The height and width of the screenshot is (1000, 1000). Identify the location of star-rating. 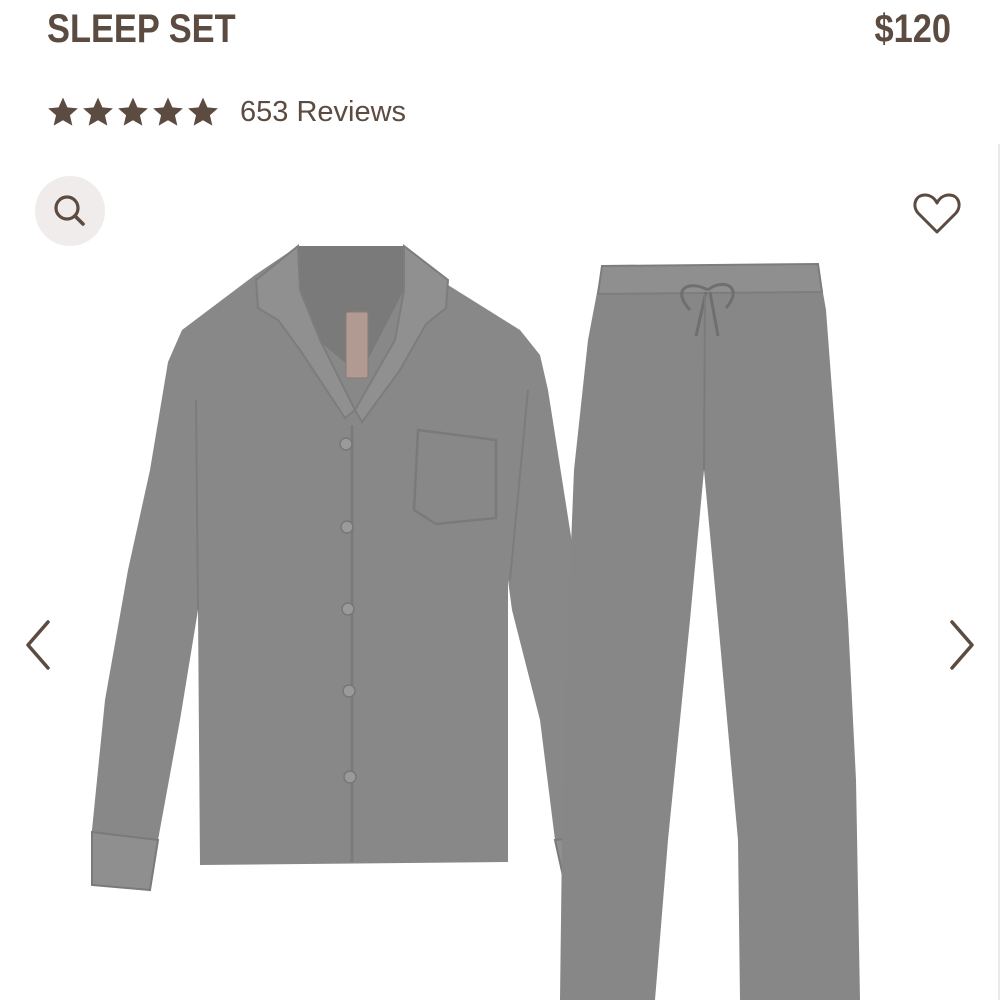
(133, 112).